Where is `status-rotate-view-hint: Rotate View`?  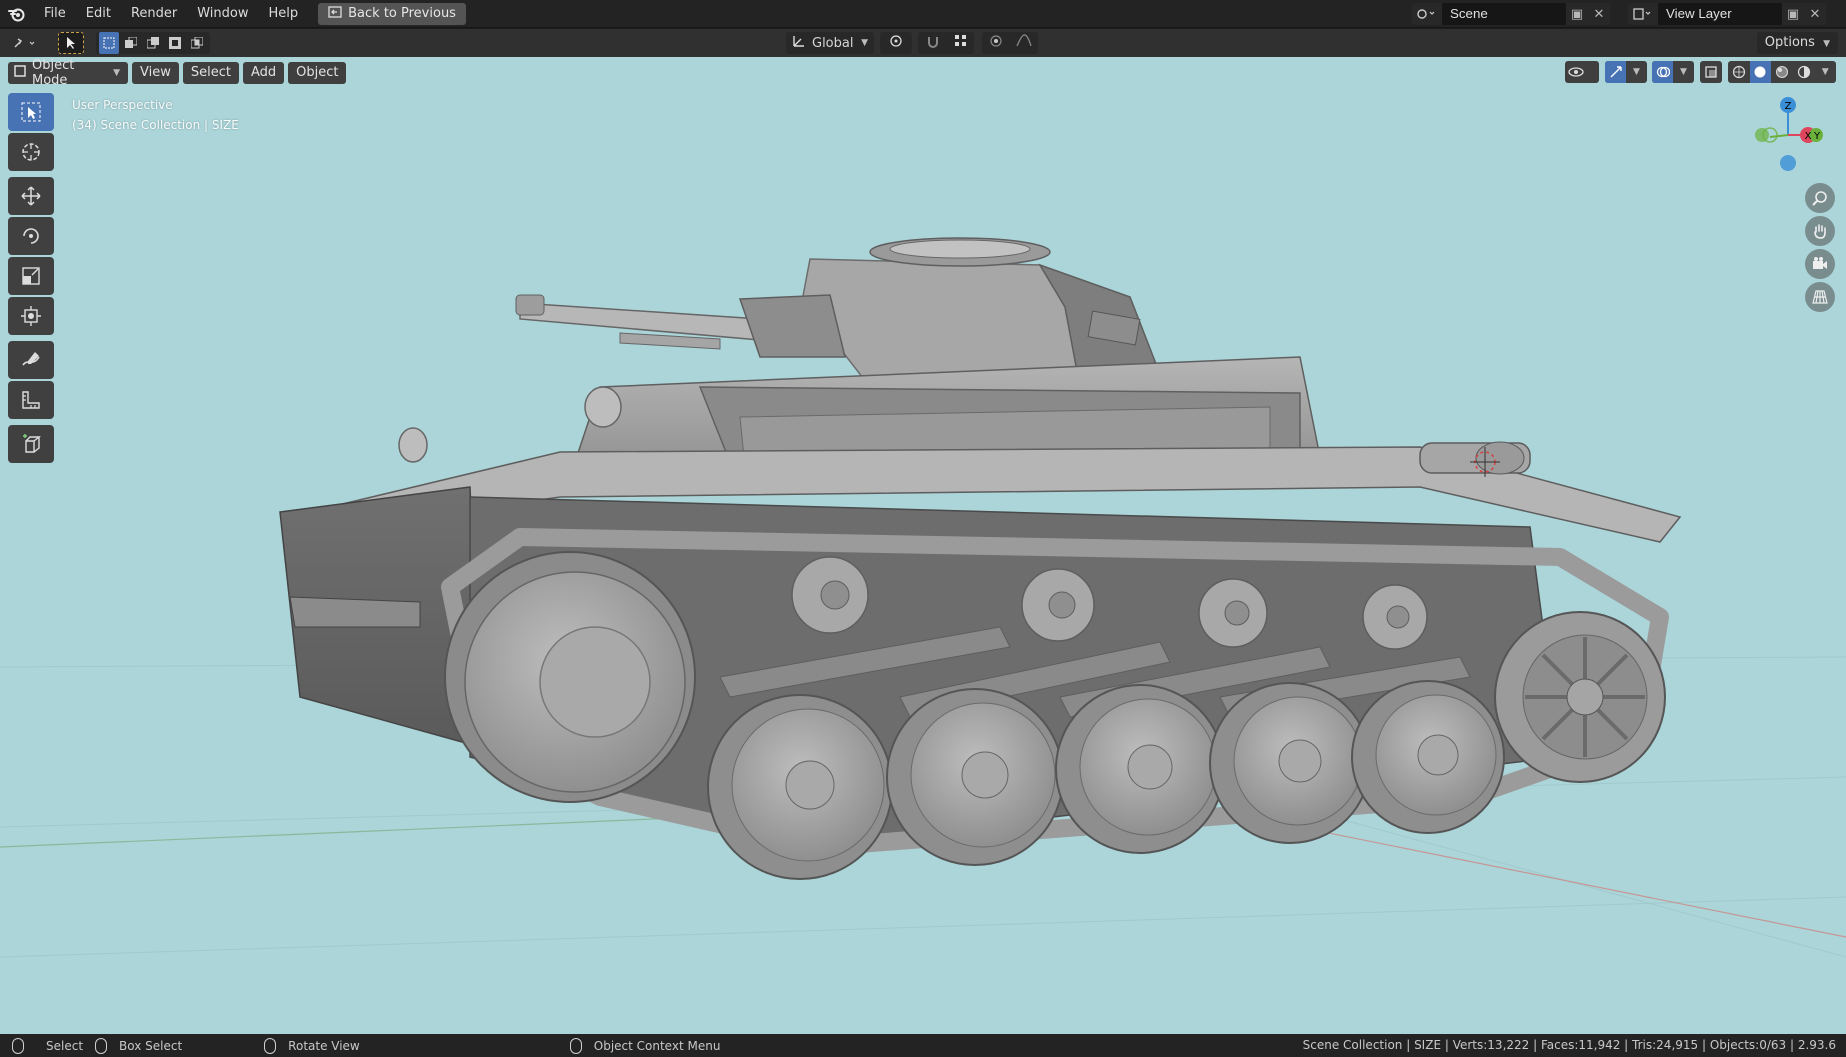 status-rotate-view-hint: Rotate View is located at coordinates (312, 1045).